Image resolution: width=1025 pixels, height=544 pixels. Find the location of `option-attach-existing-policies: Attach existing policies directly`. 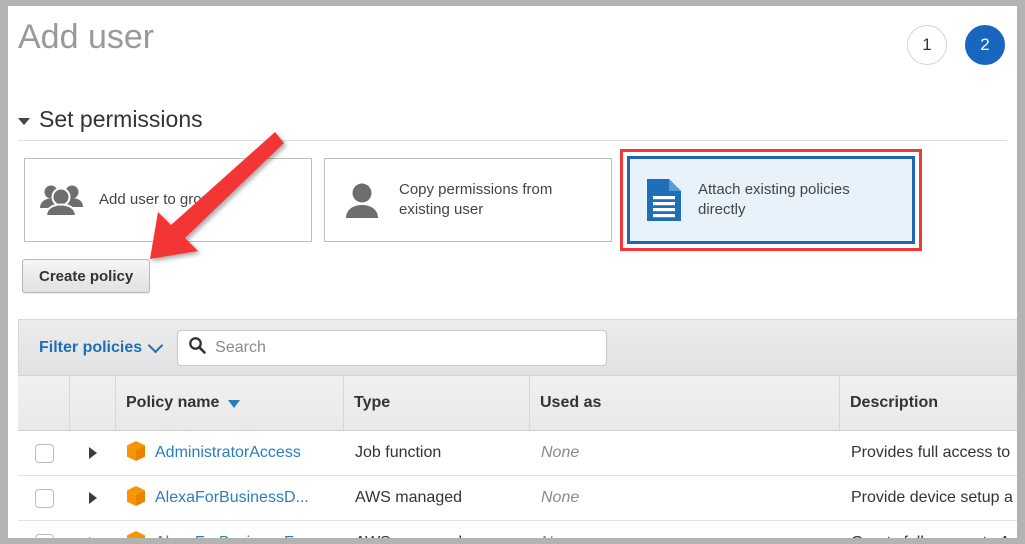

option-attach-existing-policies: Attach existing policies directly is located at coordinates (771, 200).